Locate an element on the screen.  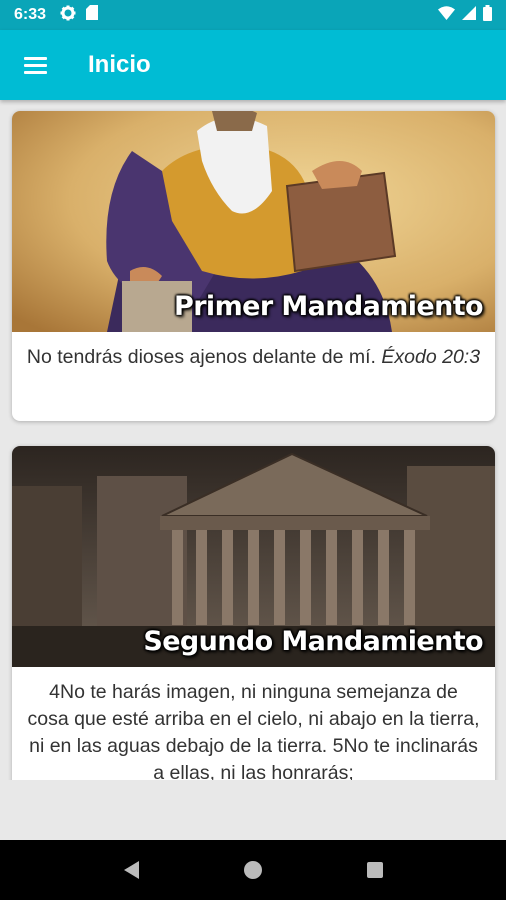
status-bar: 6:33 is located at coordinates (253, 15).